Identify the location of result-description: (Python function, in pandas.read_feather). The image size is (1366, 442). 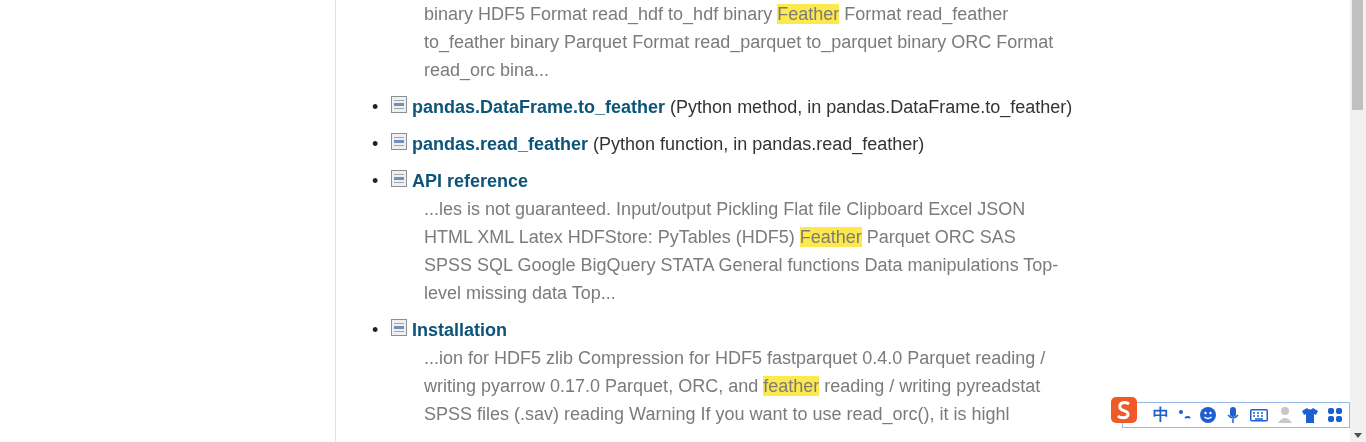
(759, 145).